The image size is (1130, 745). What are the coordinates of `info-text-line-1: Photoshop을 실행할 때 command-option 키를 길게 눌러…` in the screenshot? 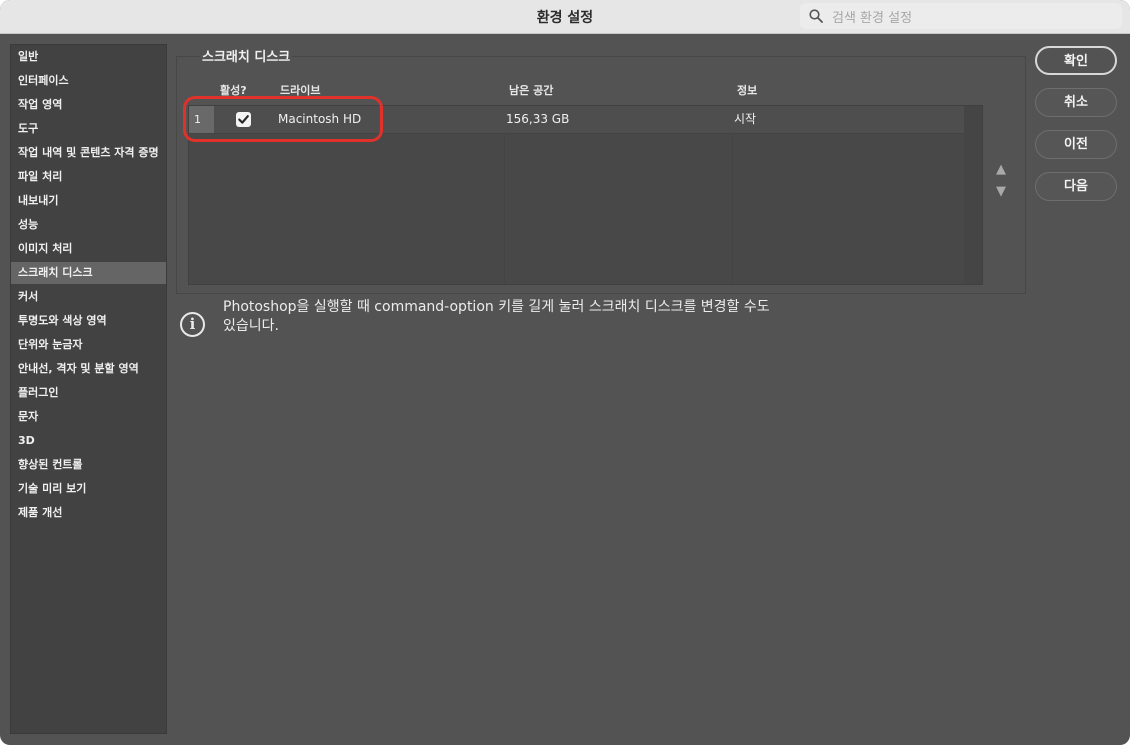 It's located at (496, 307).